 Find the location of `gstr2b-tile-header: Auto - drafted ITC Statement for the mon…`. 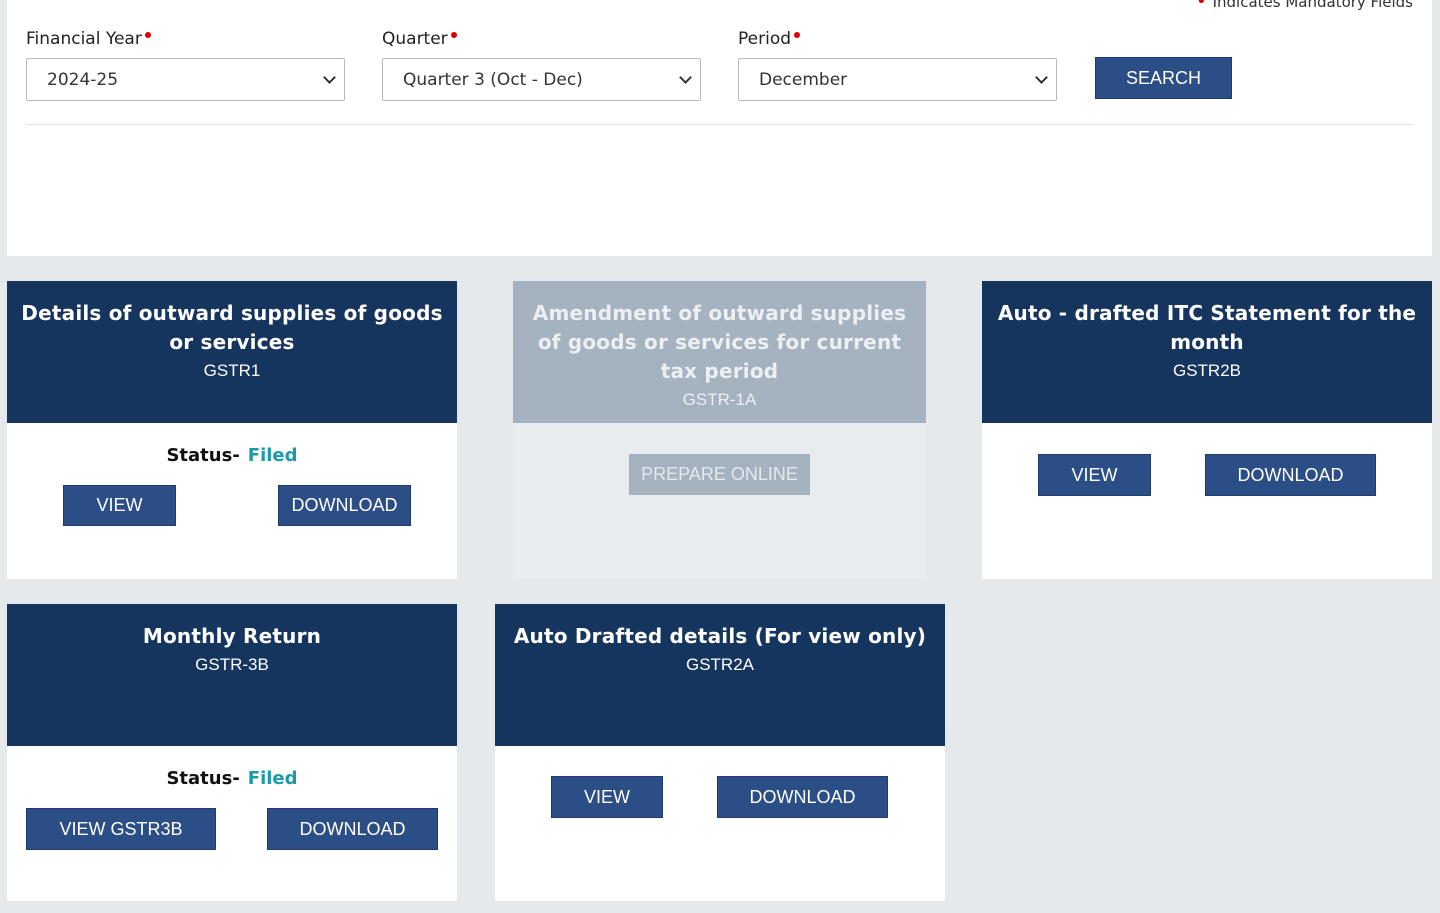

gstr2b-tile-header: Auto - drafted ITC Statement for the mon… is located at coordinates (1207, 352).